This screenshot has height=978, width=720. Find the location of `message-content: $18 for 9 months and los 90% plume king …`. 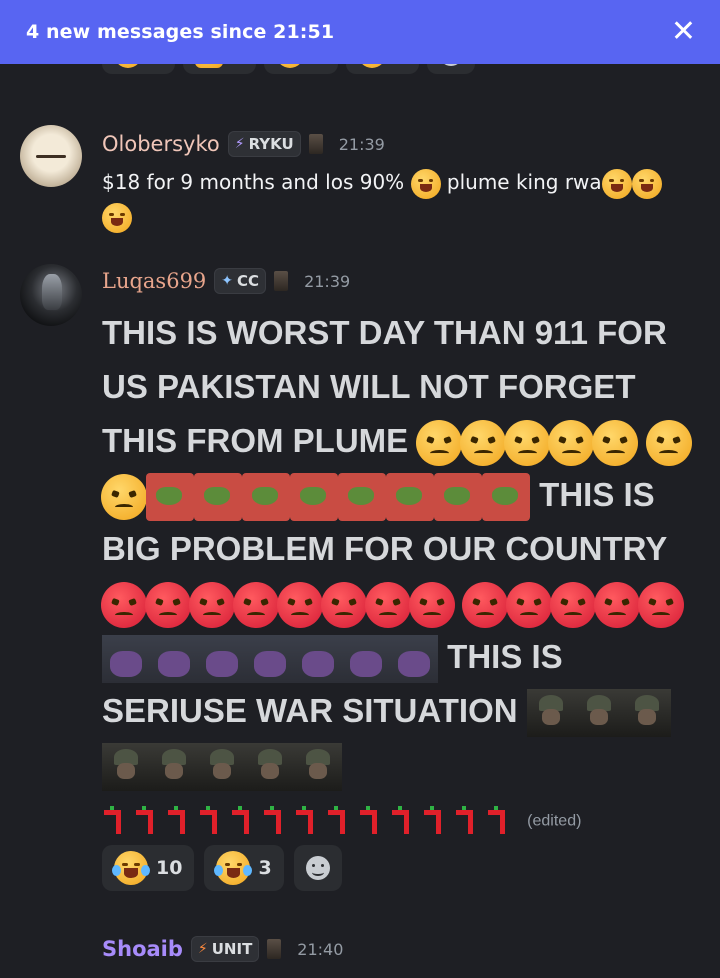

message-content: $18 for 9 months and los 90% plume king … is located at coordinates (402, 199).